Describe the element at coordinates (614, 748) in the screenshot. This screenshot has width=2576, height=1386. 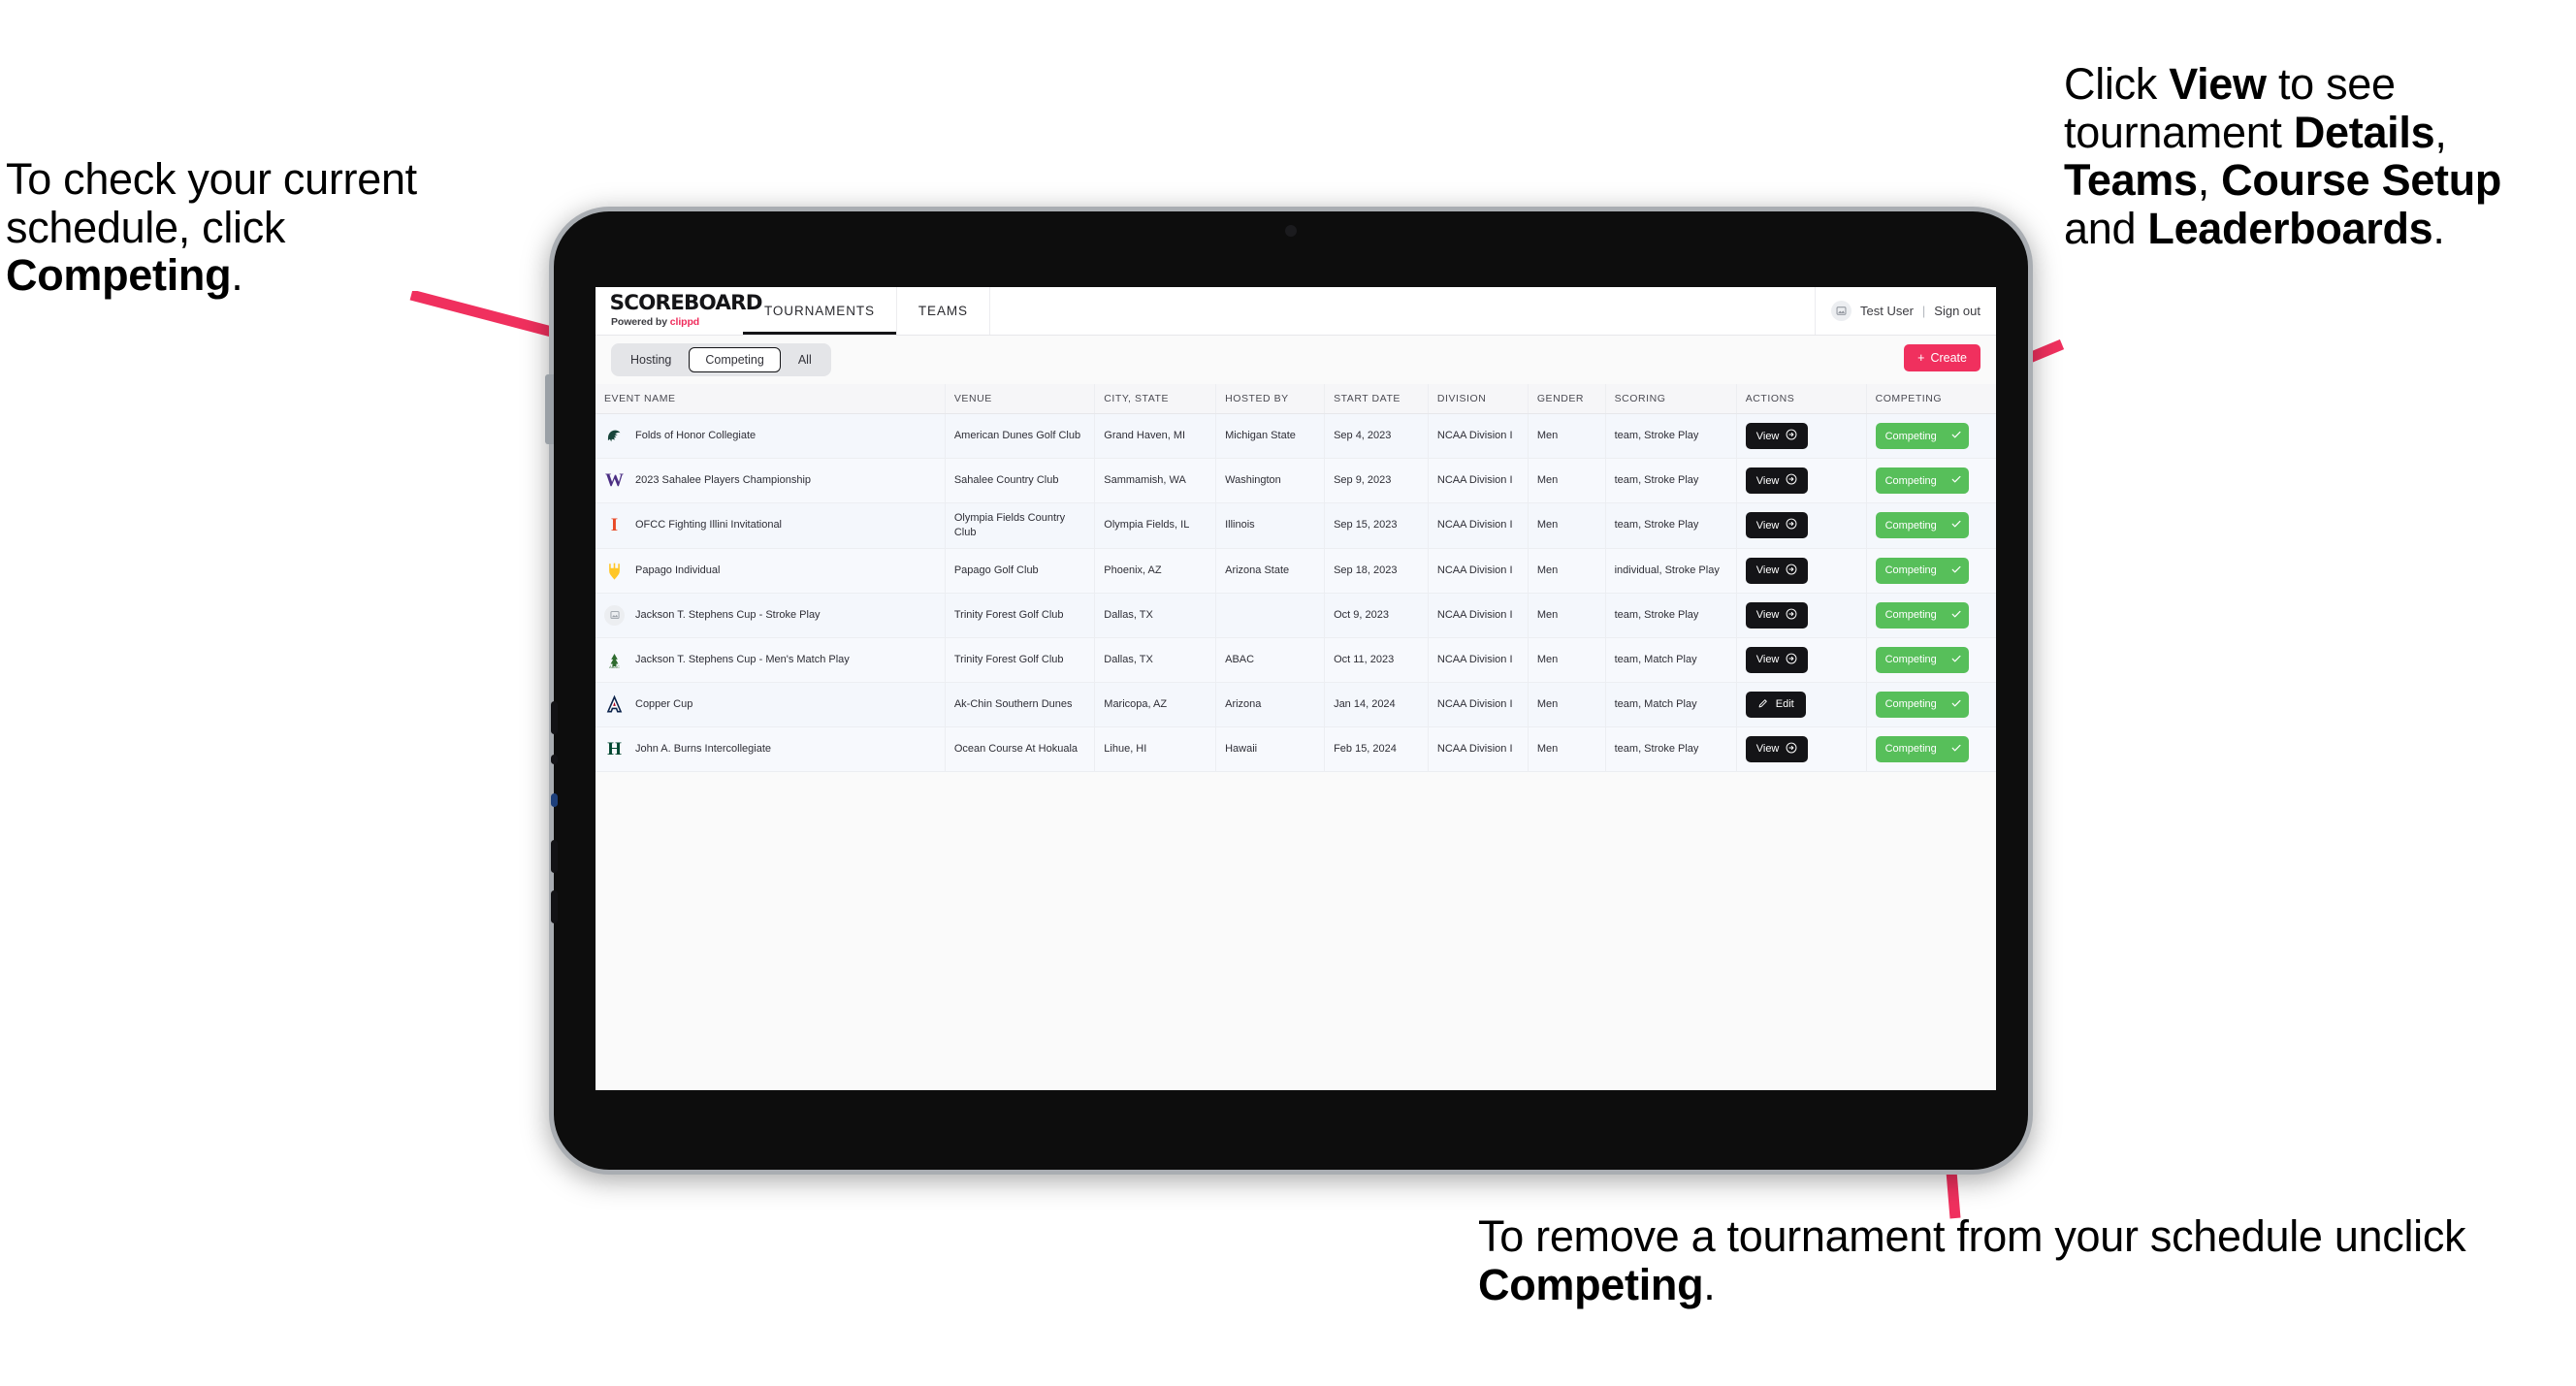
I see `hawaii-rainbow-warriors-h-logo: H` at that location.